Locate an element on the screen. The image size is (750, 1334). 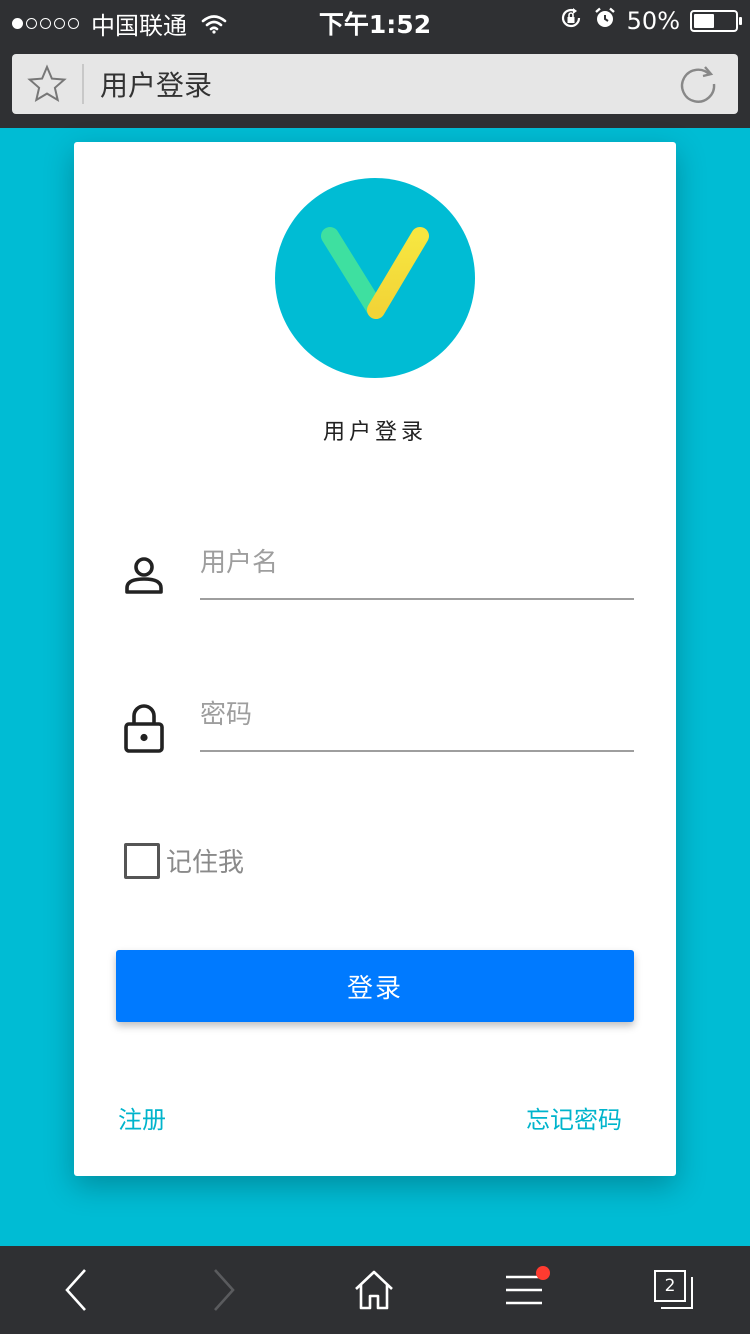
user-icon is located at coordinates (144, 576).